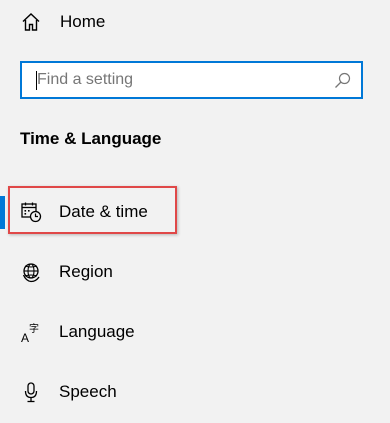  I want to click on nav-item-language: A 字 Language, so click(195, 332).